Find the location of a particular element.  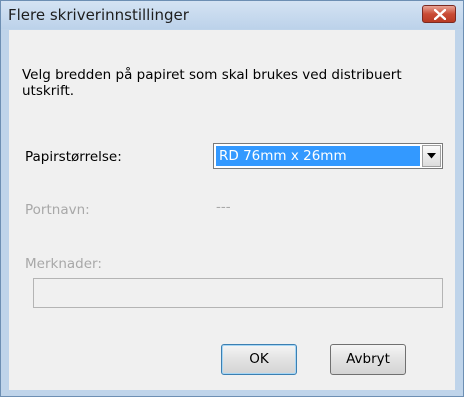

notes-label: Merknader: is located at coordinates (63, 264).